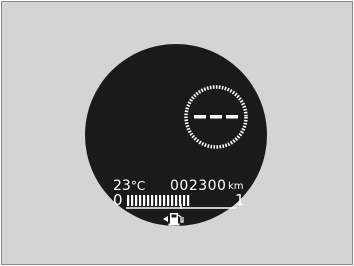 Image resolution: width=354 pixels, height=266 pixels. What do you see at coordinates (198, 186) in the screenshot?
I see `odometer-value: 002300` at bounding box center [198, 186].